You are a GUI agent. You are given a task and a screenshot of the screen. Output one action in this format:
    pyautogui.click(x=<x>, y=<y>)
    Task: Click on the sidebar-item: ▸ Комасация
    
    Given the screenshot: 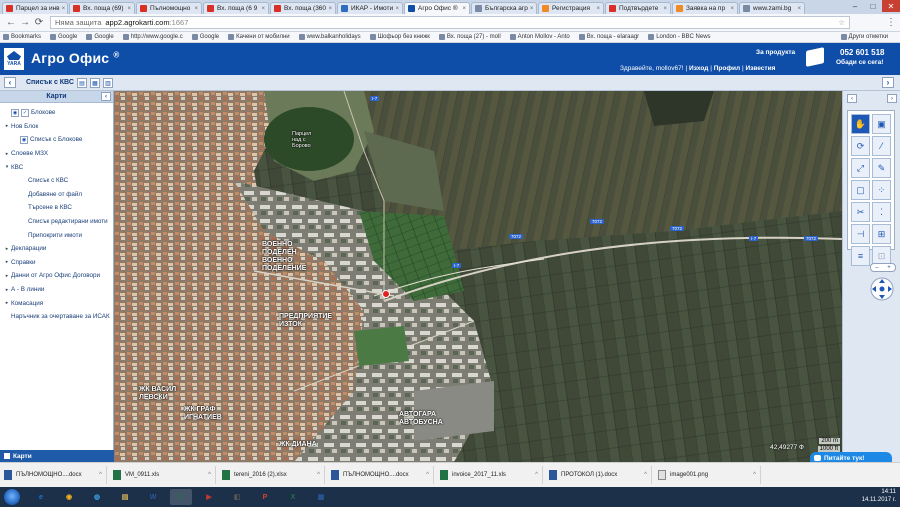 What is the action you would take?
    pyautogui.click(x=56, y=303)
    